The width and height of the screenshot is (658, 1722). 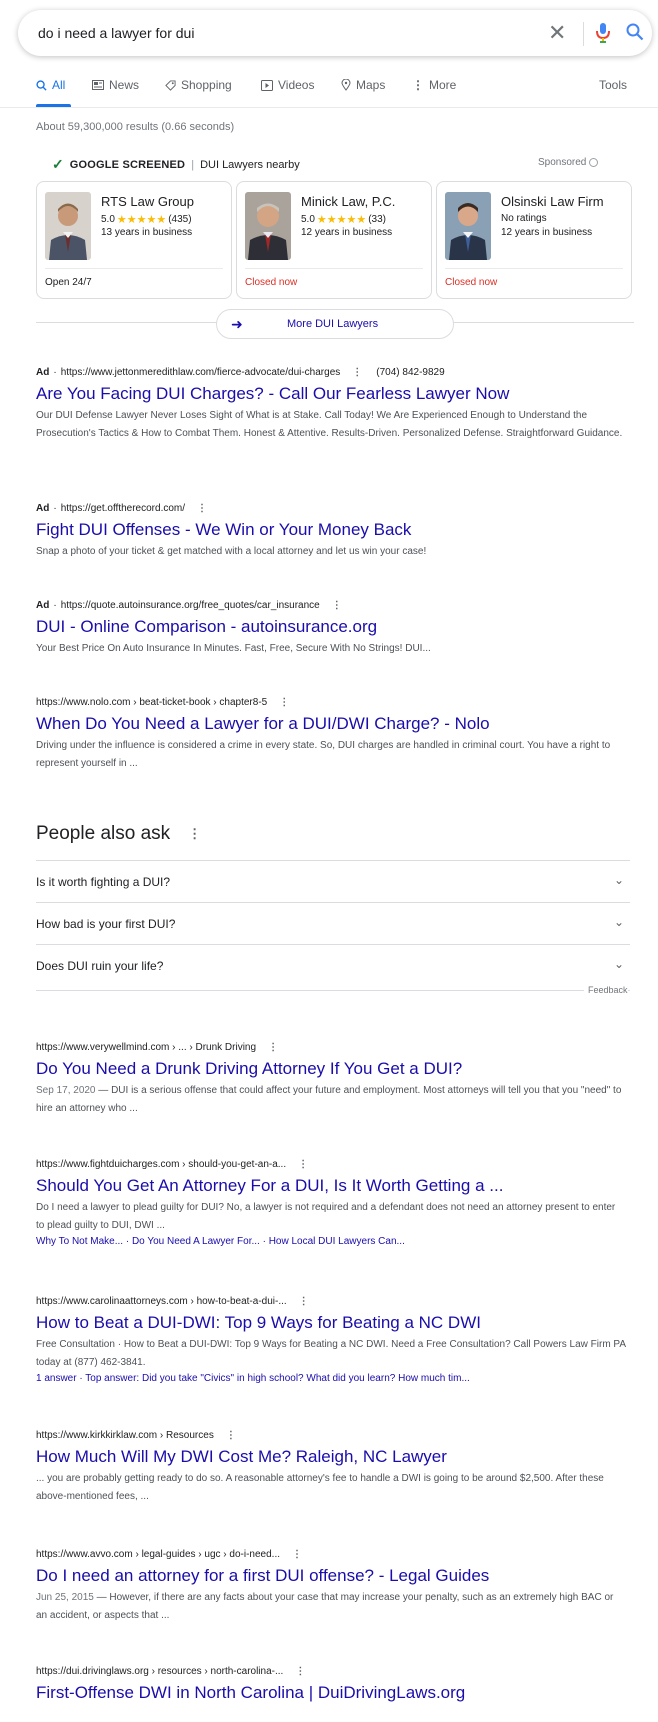 I want to click on clear-icon: ✕, so click(x=557, y=33).